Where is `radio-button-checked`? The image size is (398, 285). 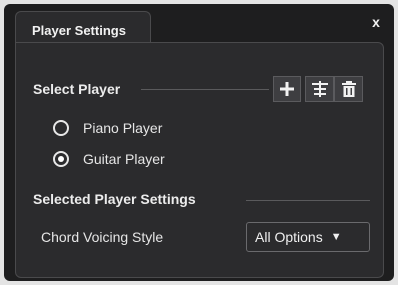
radio-button-checked is located at coordinates (61, 159).